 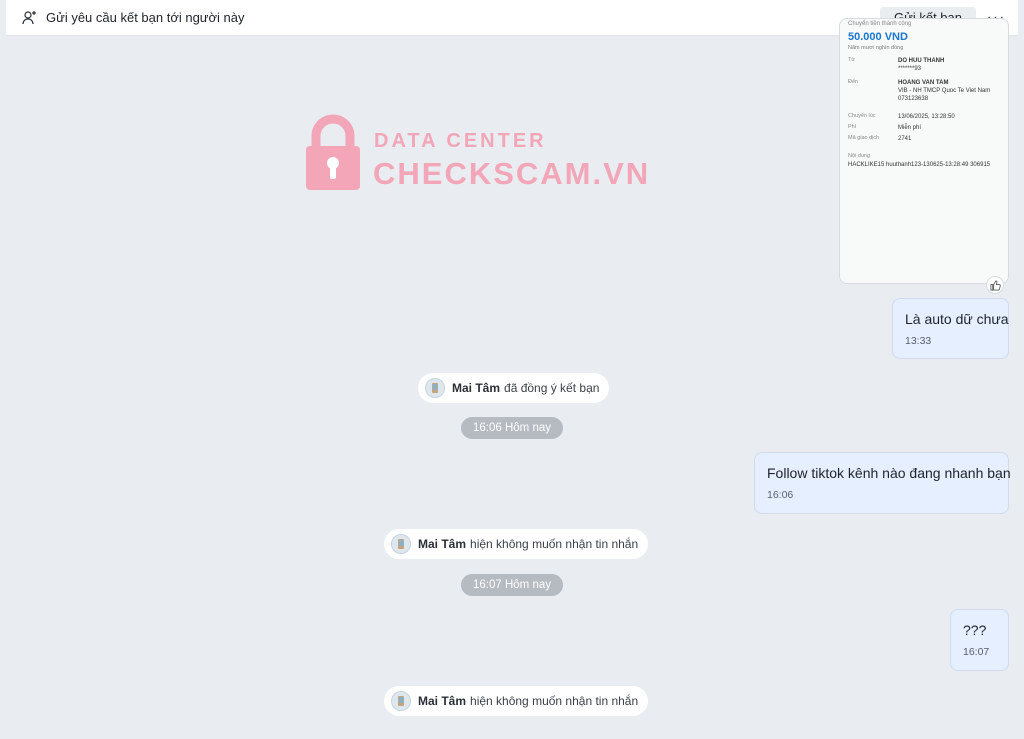 What do you see at coordinates (976, 652) in the screenshot?
I see `message-time: 16:07` at bounding box center [976, 652].